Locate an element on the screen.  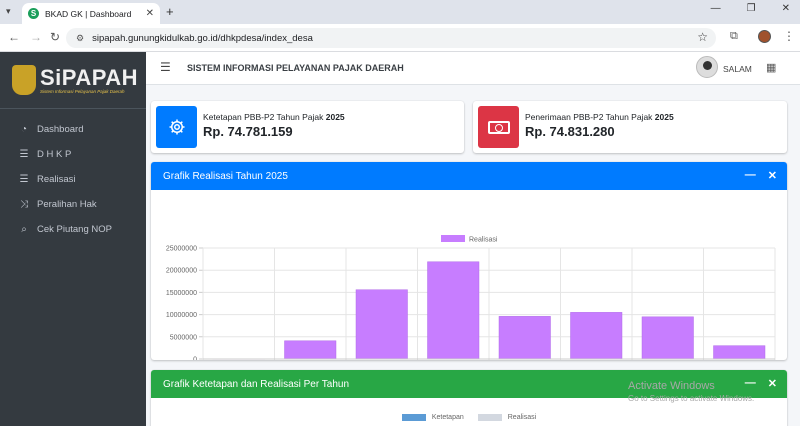
site-info-icon: ⚙ is located at coordinates (80, 38).